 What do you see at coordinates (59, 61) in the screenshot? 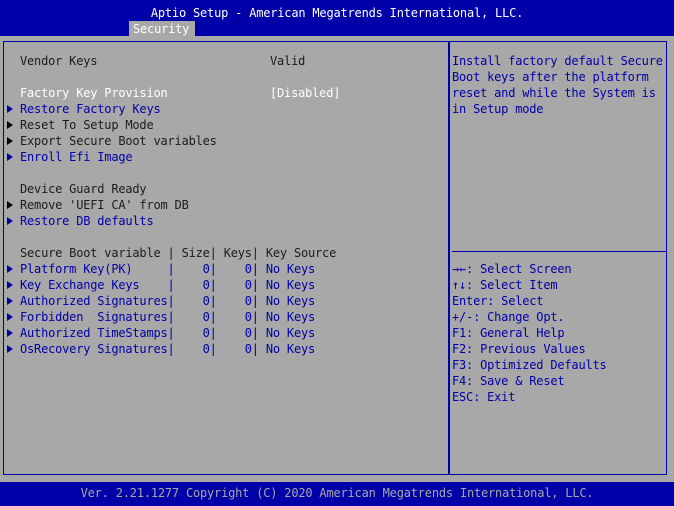
I see `vendor-keys-label: Vendor Keys` at bounding box center [59, 61].